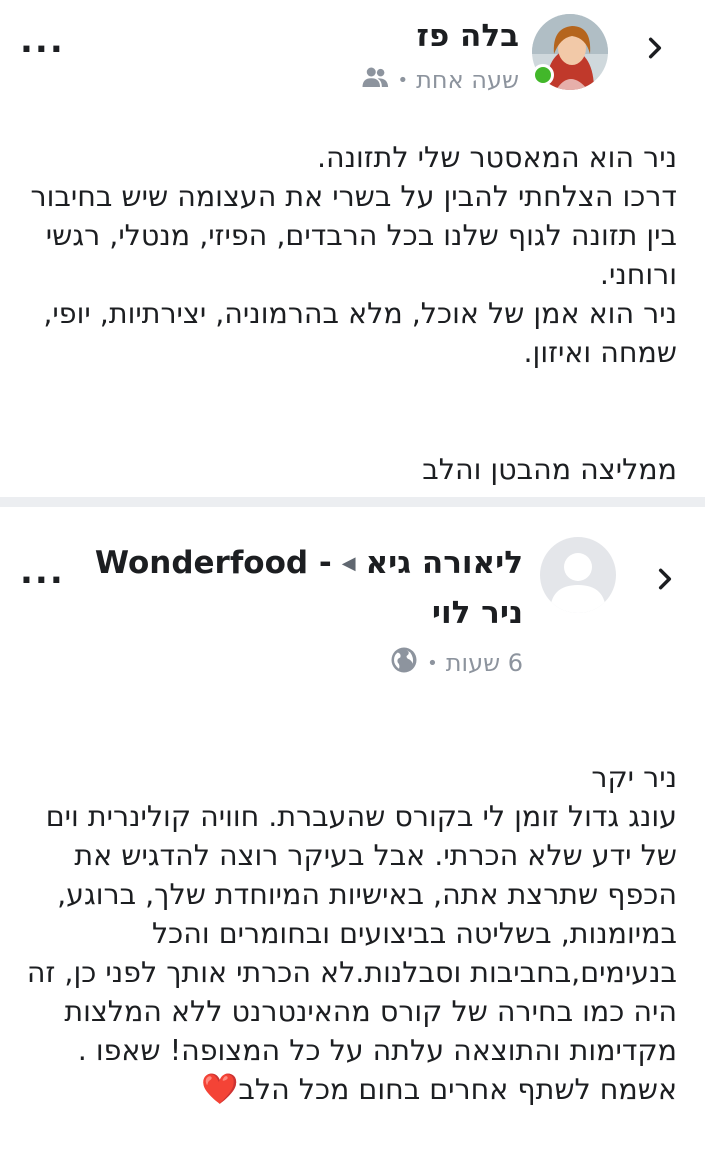 The height and width of the screenshot is (1174, 705). What do you see at coordinates (352, 502) in the screenshot?
I see `post-divider` at bounding box center [352, 502].